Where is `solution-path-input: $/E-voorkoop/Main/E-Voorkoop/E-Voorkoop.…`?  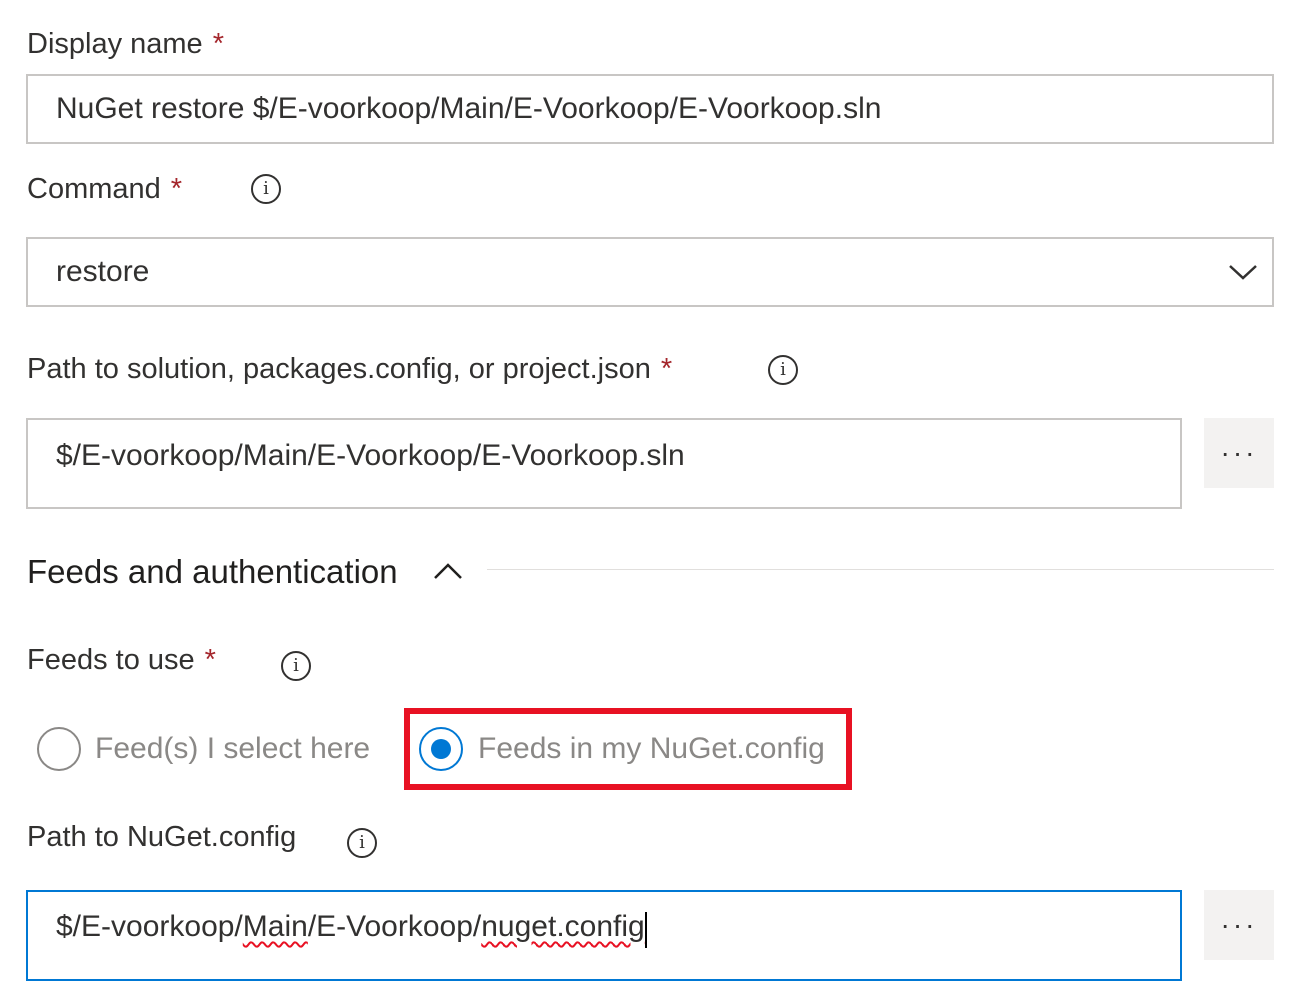
solution-path-input: $/E-voorkoop/Main/E-Voorkoop/E-Voorkoop.… is located at coordinates (604, 463).